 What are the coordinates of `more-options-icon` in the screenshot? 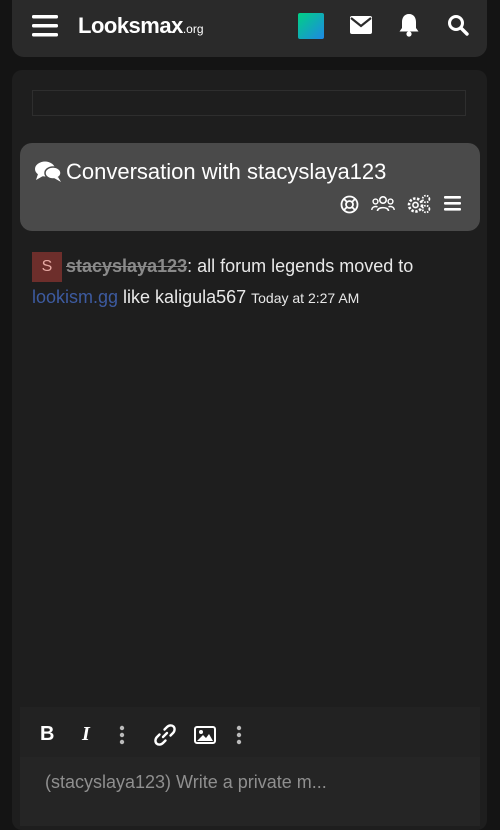 It's located at (122, 735).